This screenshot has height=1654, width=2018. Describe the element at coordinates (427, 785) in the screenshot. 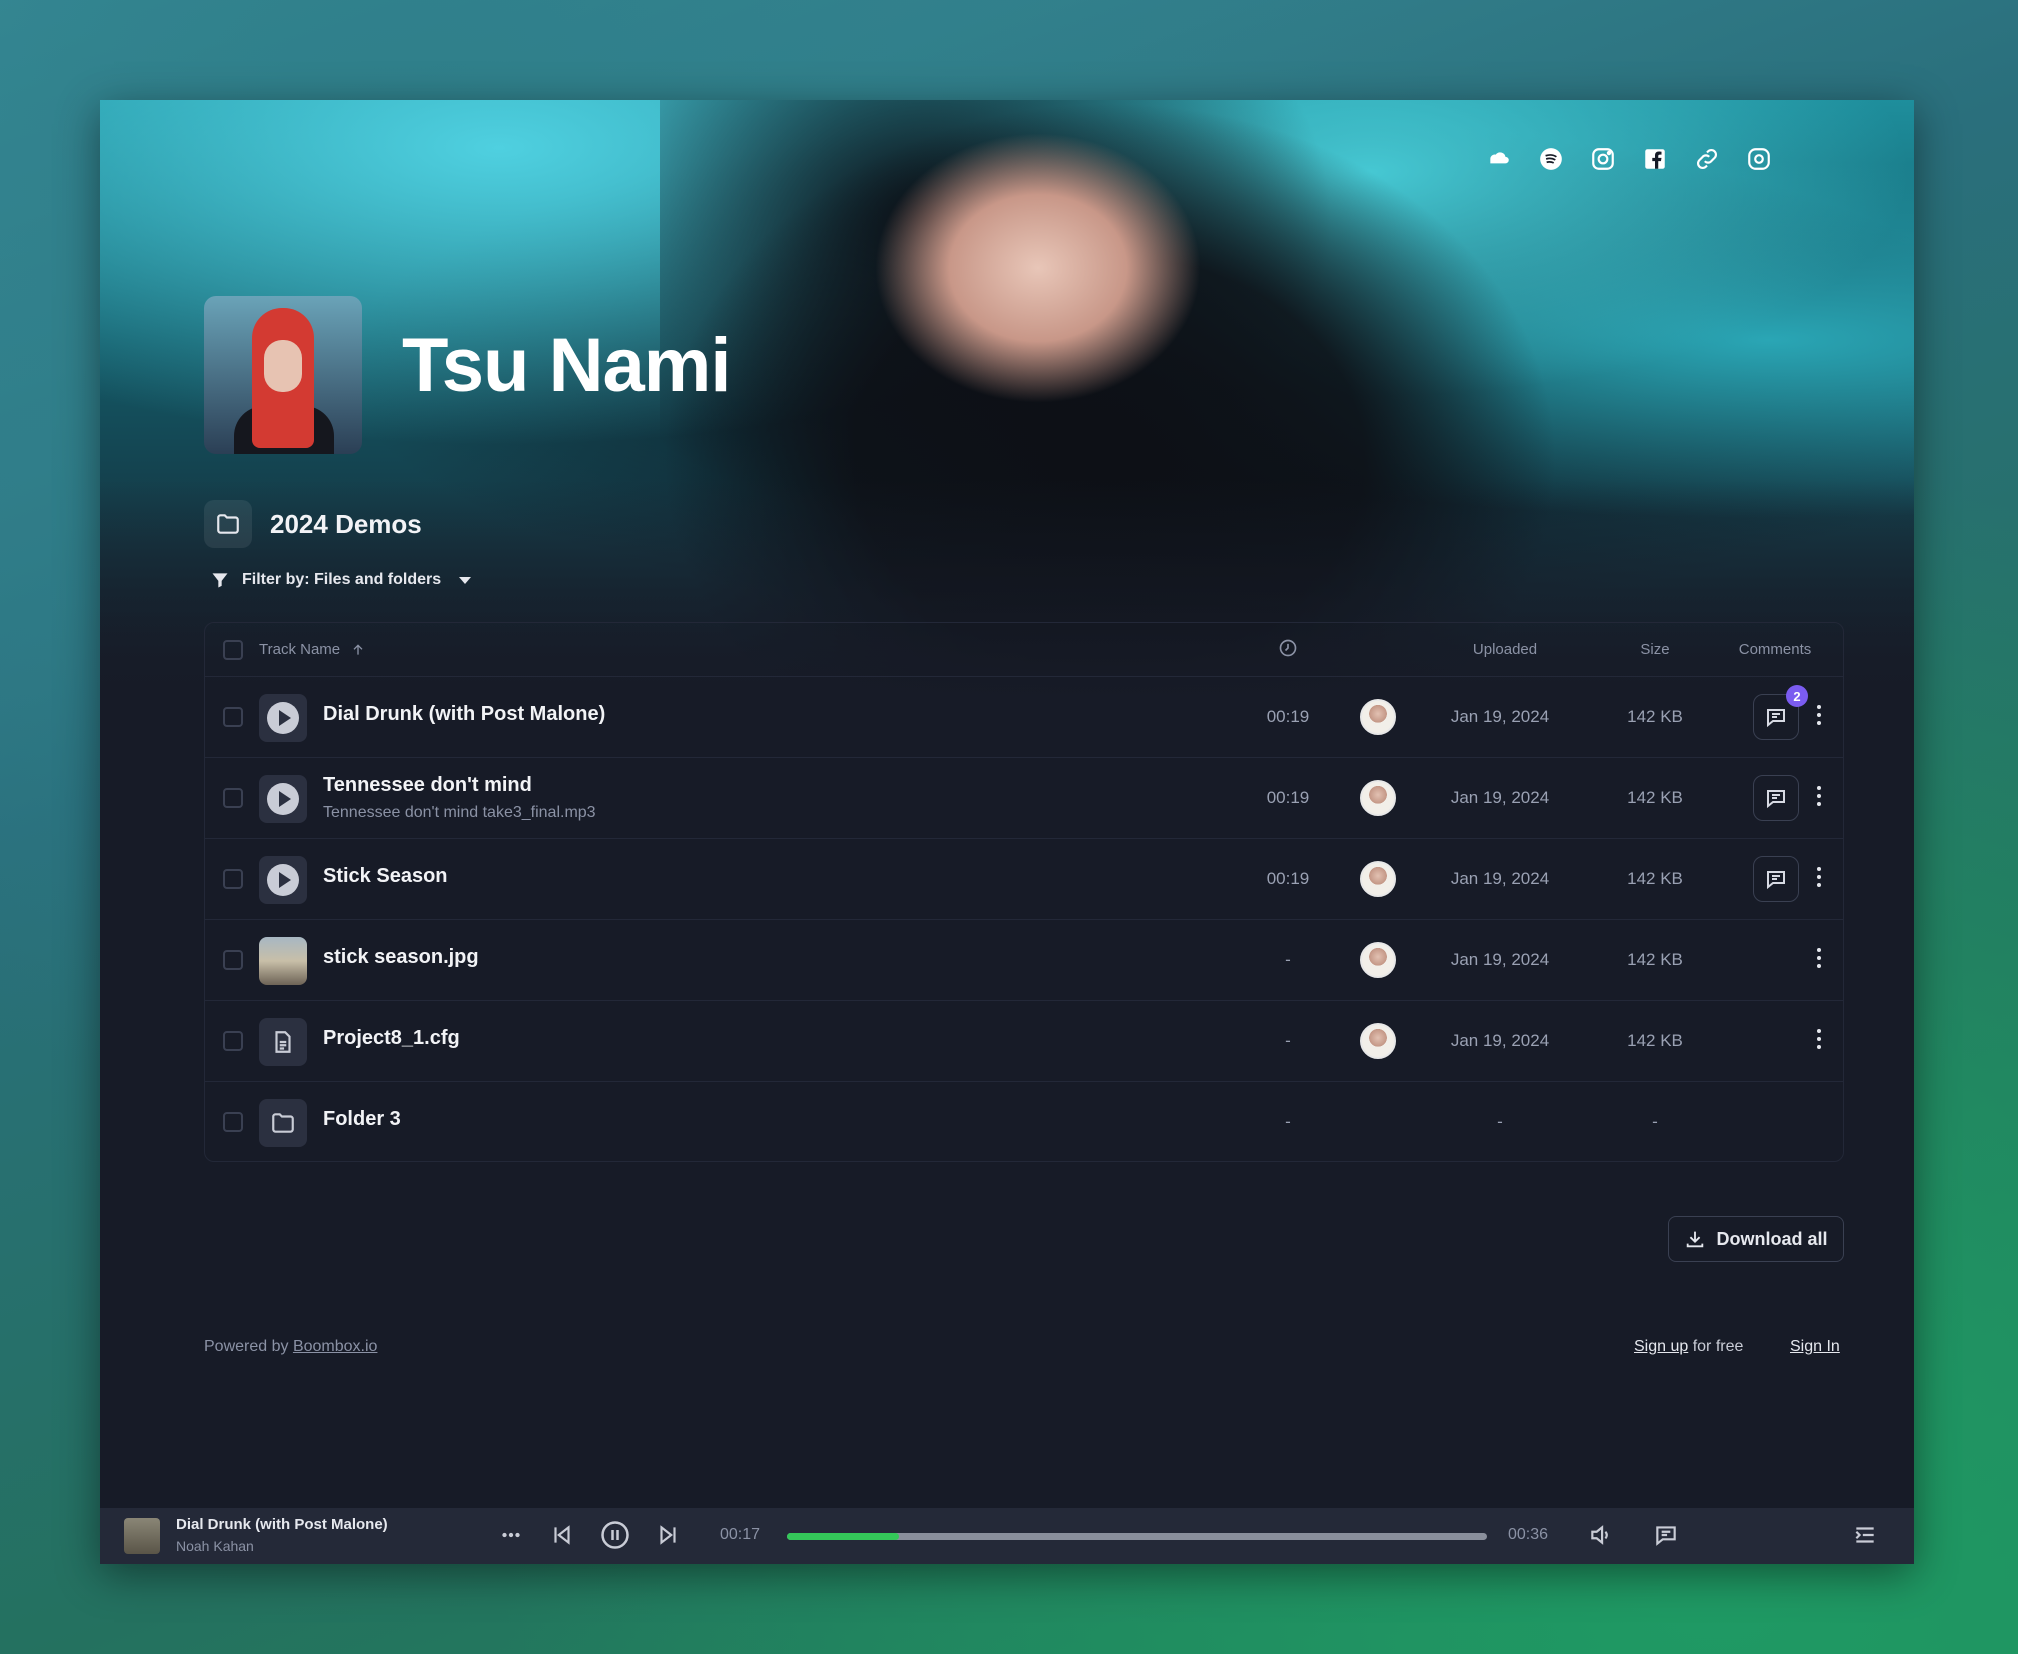

I see `track-title: Tennessee don't mind` at that location.